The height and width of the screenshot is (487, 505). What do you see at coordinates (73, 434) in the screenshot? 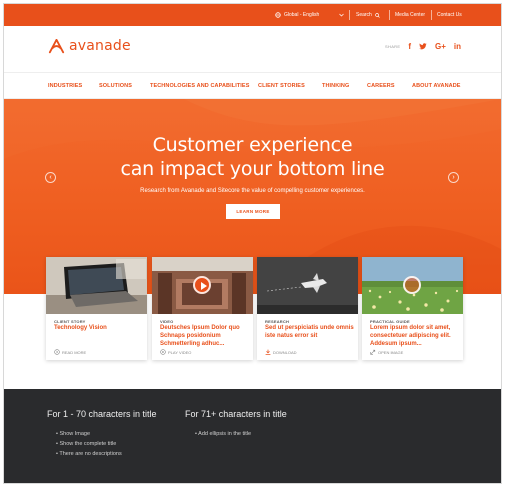
I see `notes-item: • Show Image` at bounding box center [73, 434].